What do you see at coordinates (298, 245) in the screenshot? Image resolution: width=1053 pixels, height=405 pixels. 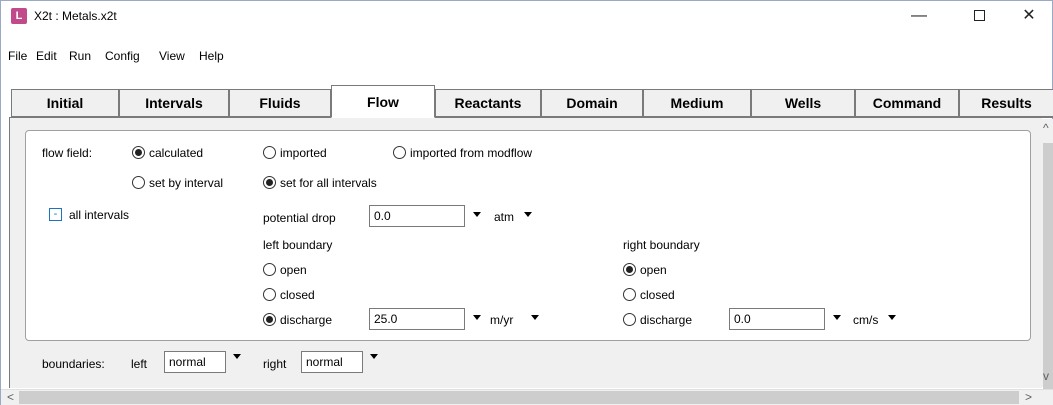 I see `left-boundary-label: left boundary` at bounding box center [298, 245].